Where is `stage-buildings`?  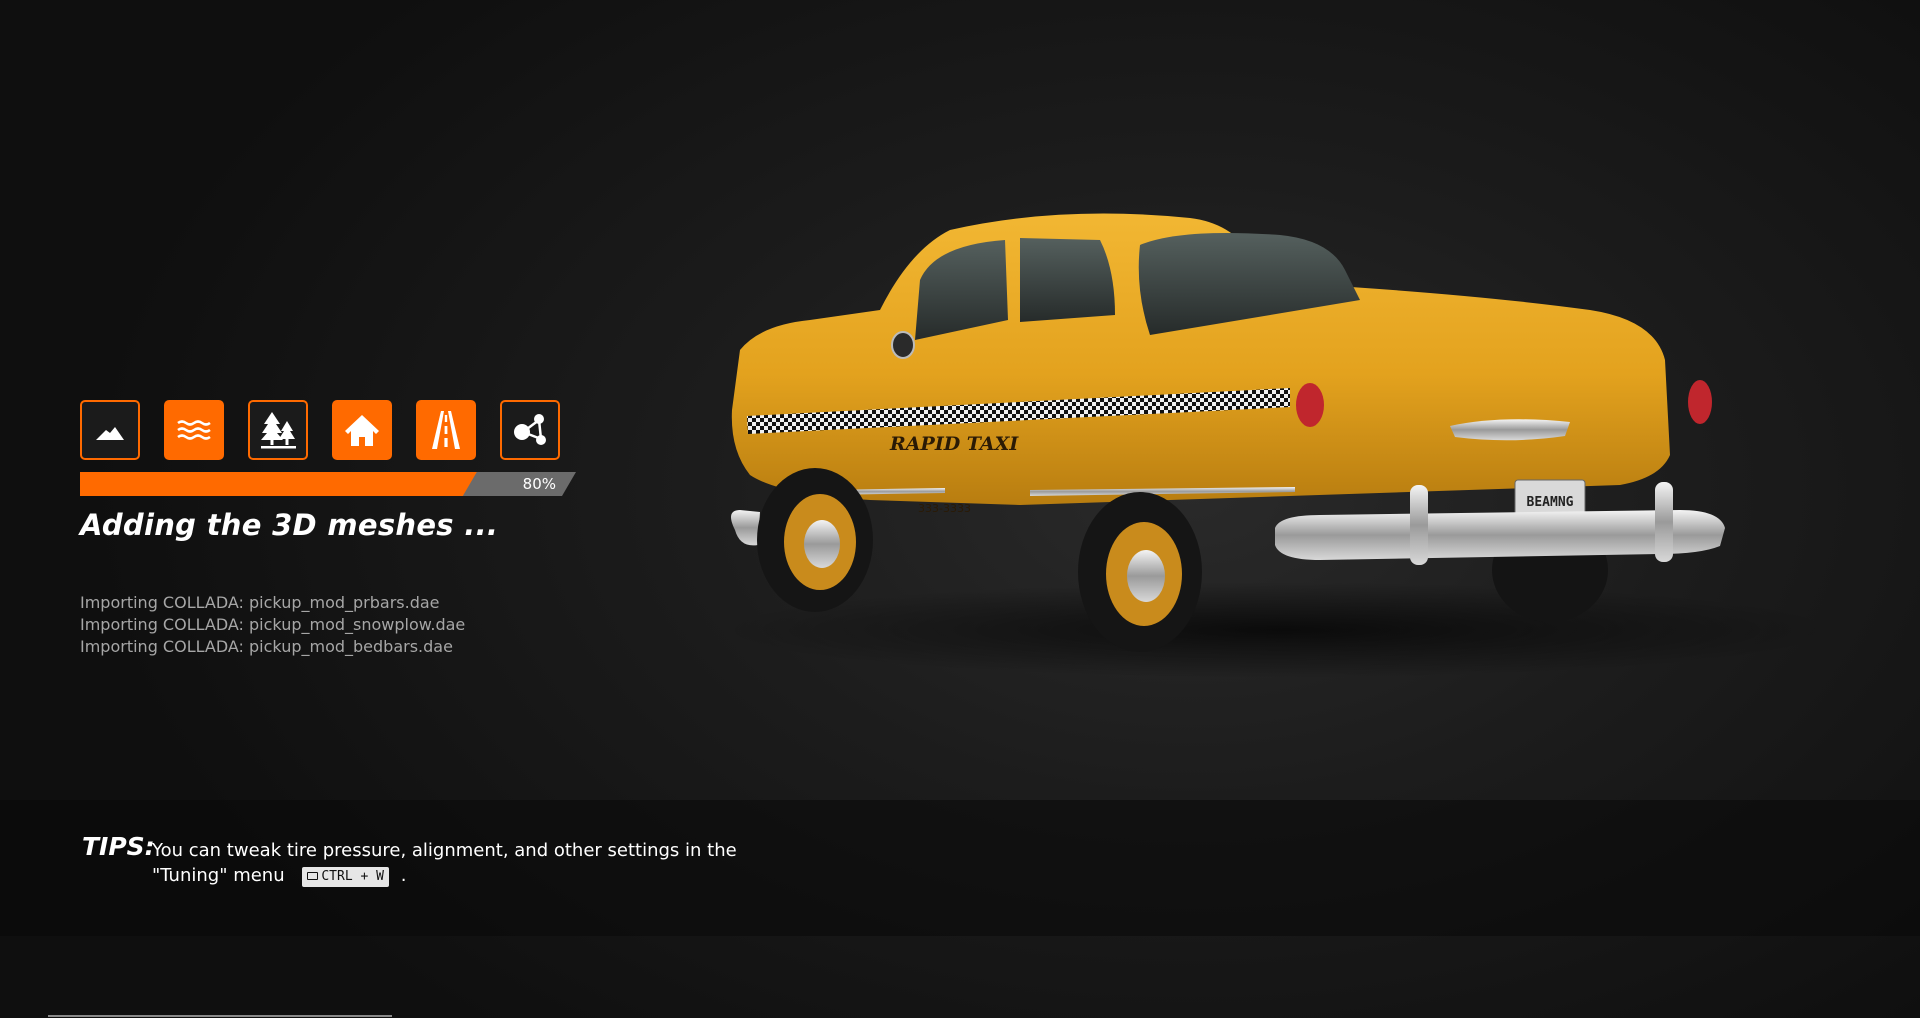 stage-buildings is located at coordinates (362, 430).